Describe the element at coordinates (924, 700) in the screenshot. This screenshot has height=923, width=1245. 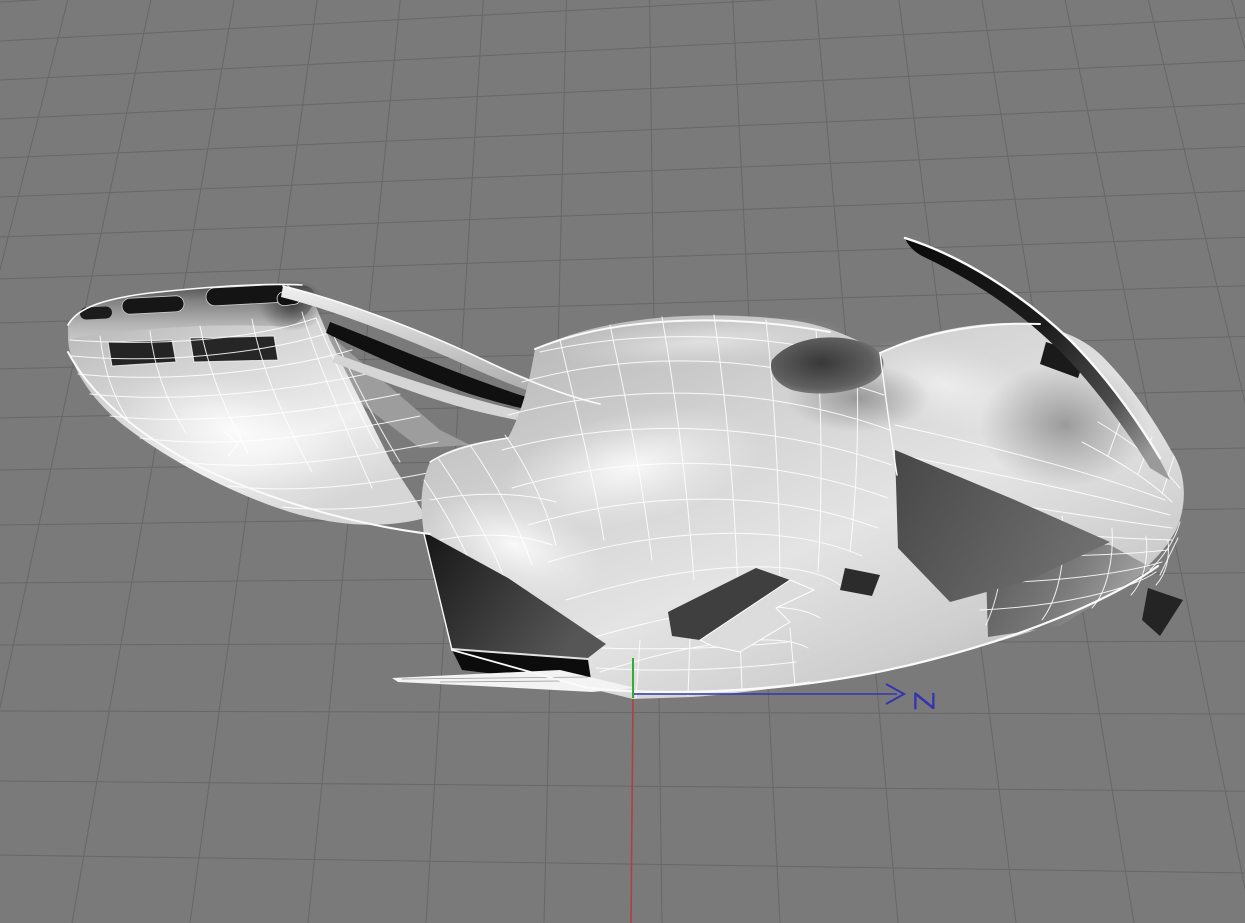
I see `axis-z-label: Z` at that location.